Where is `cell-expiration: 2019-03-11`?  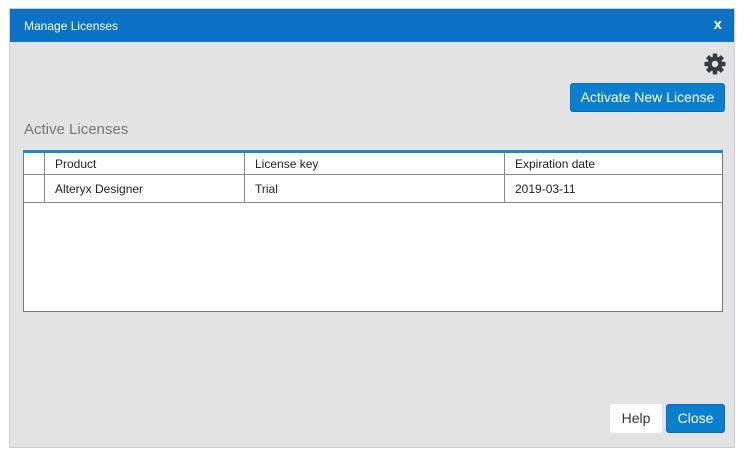
cell-expiration: 2019-03-11 is located at coordinates (545, 188).